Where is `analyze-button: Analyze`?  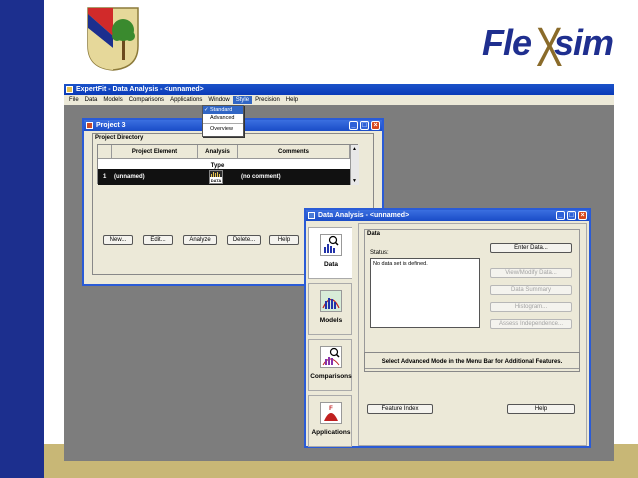
analyze-button: Analyze is located at coordinates (200, 240).